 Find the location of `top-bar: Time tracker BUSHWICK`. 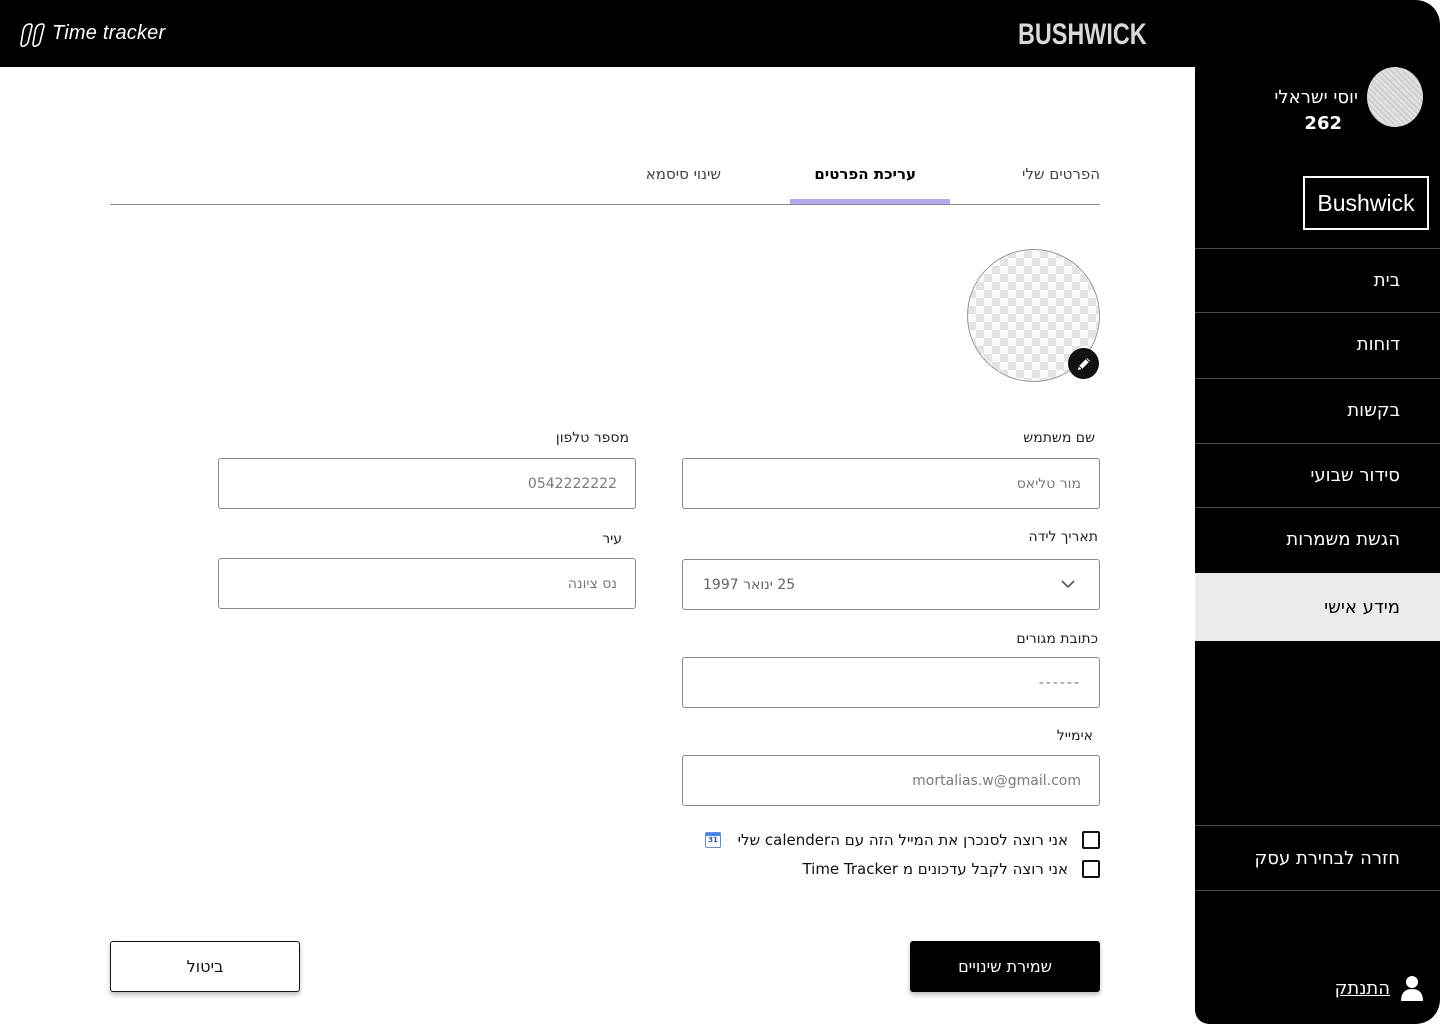

top-bar: Time tracker BUSHWICK is located at coordinates (720, 33).